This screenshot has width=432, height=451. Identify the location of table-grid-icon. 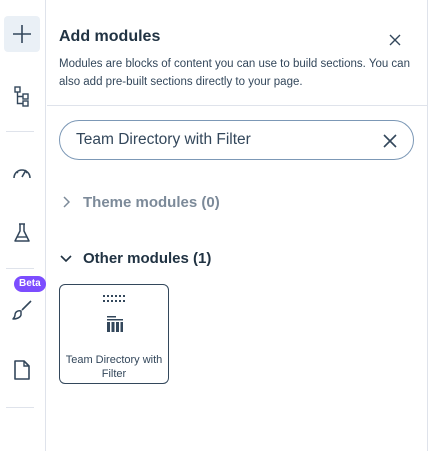
(115, 324).